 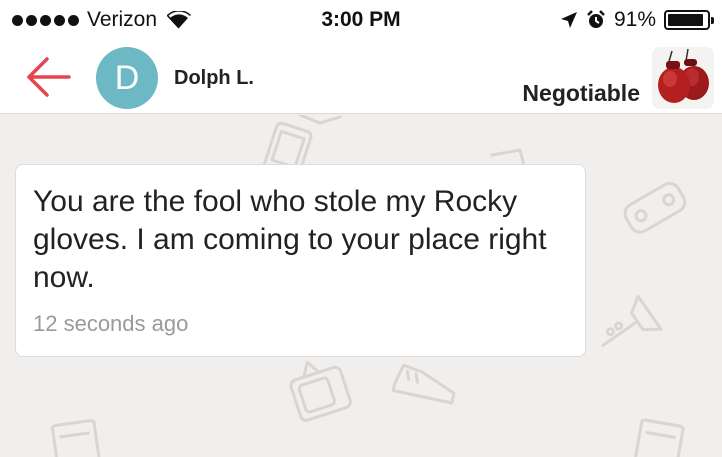 What do you see at coordinates (655, 207) in the screenshot?
I see `skateboard-doodle-icon` at bounding box center [655, 207].